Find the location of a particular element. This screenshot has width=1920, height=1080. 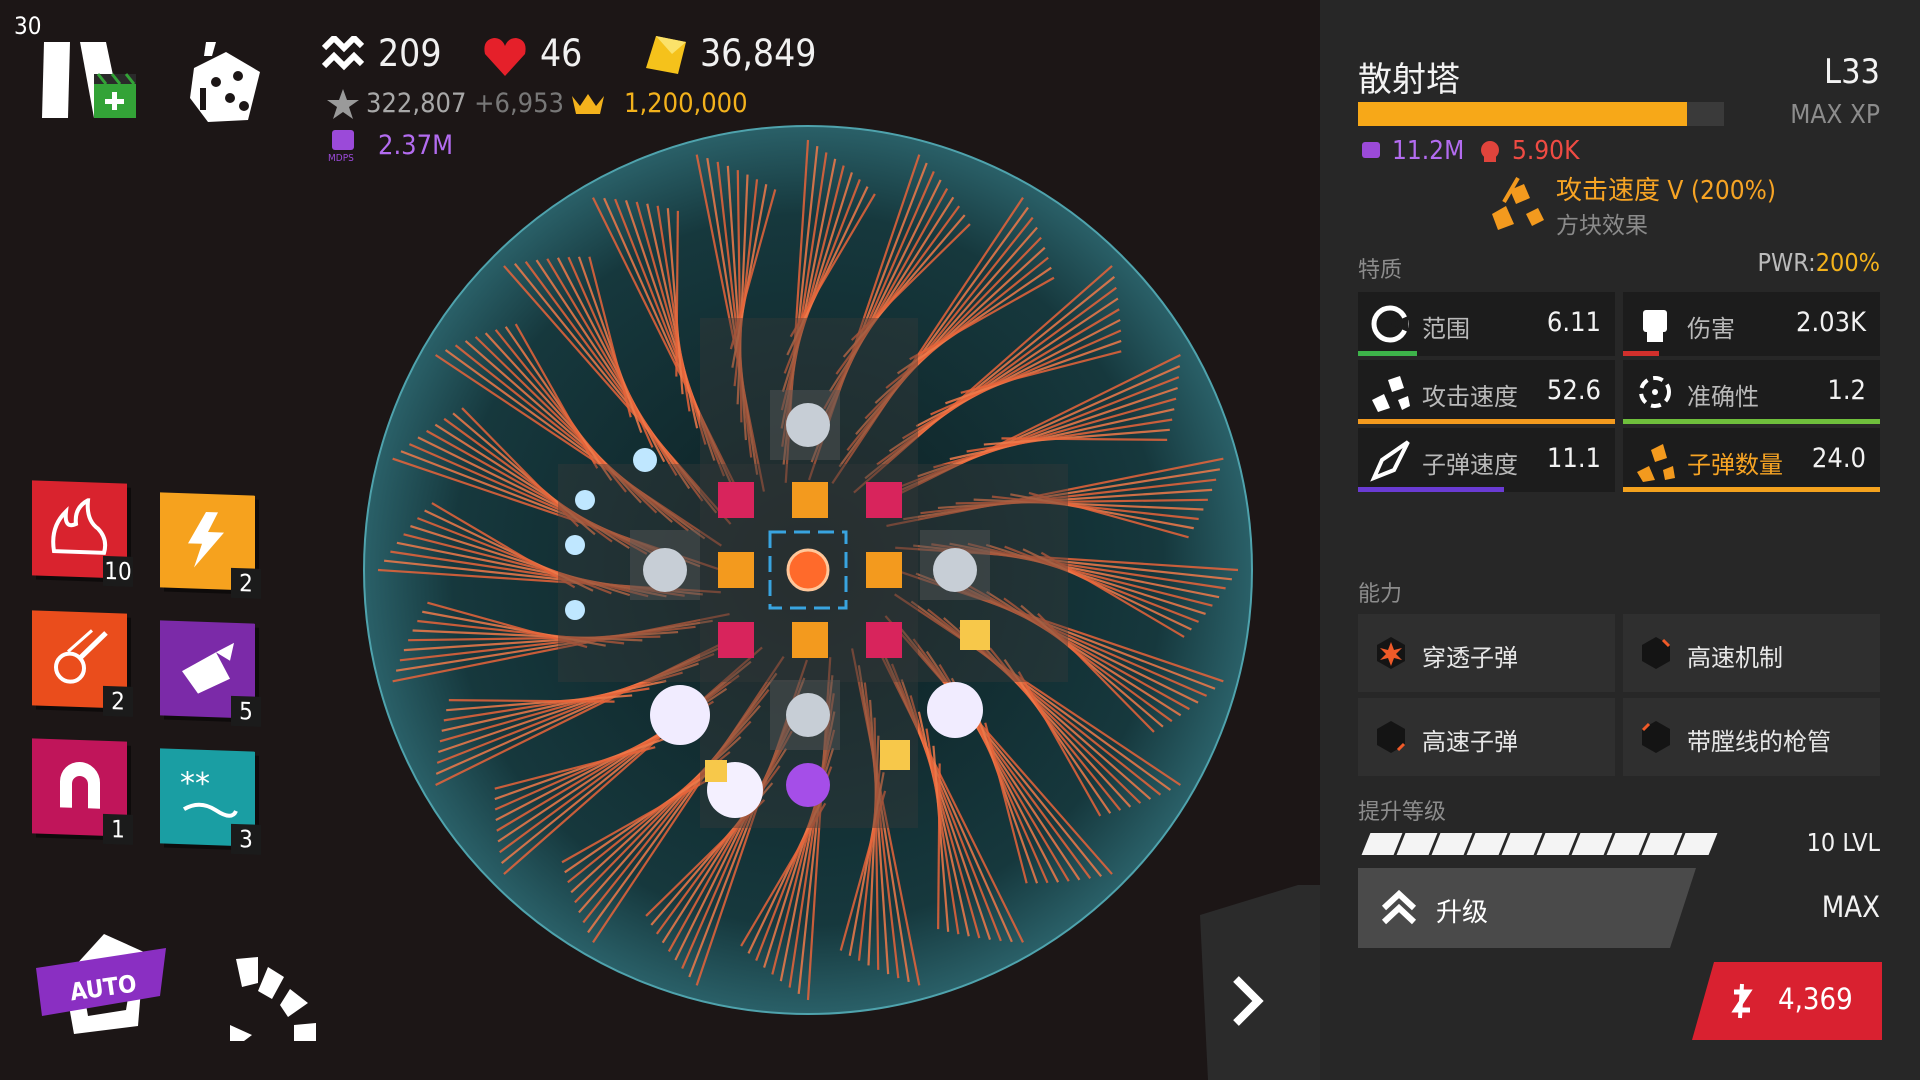

xp-bar is located at coordinates (1541, 114).